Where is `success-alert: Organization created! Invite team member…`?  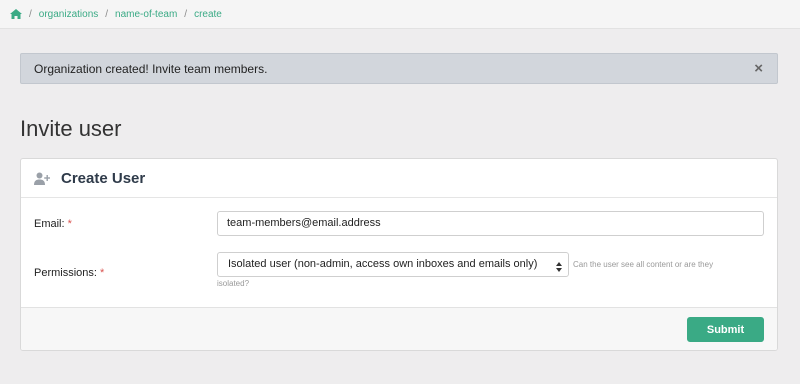 success-alert: Organization created! Invite team member… is located at coordinates (399, 68).